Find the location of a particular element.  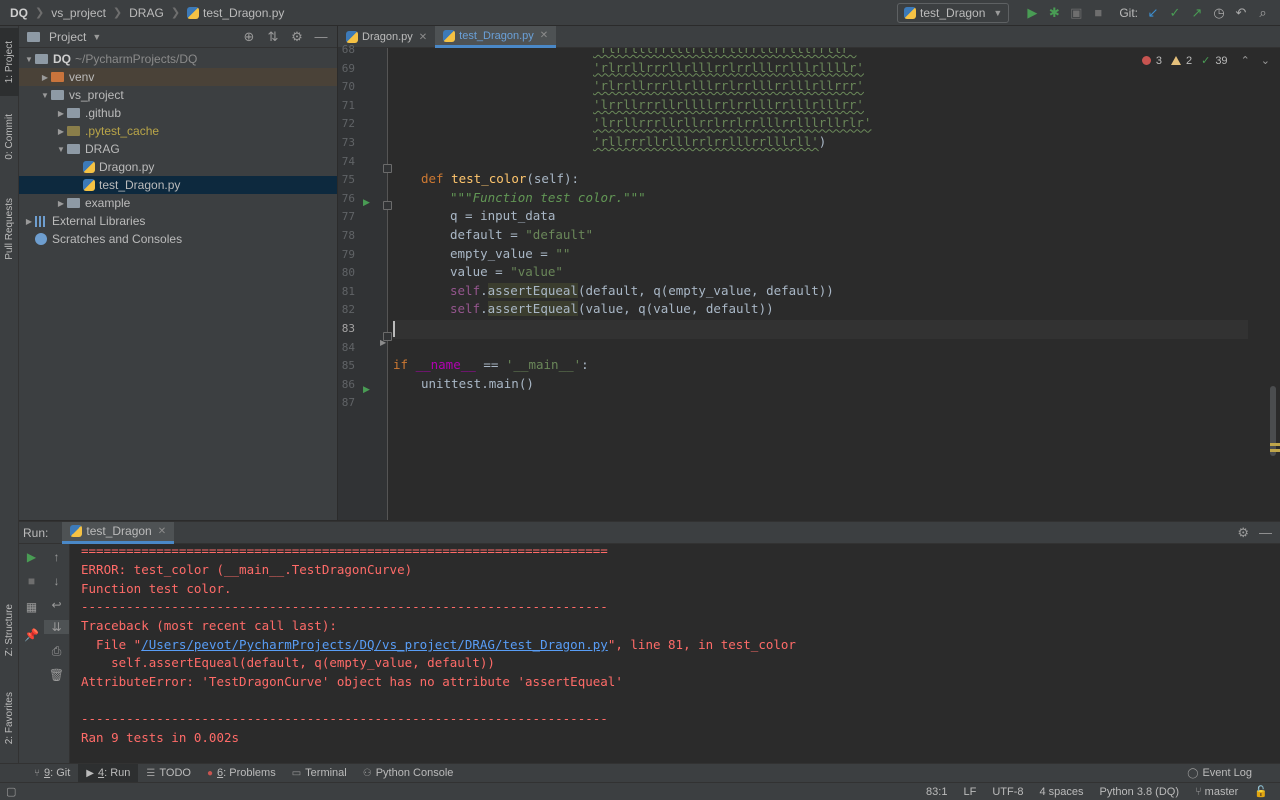

toggle-tool-windows-icon: ▢ is located at coordinates (8, 791).